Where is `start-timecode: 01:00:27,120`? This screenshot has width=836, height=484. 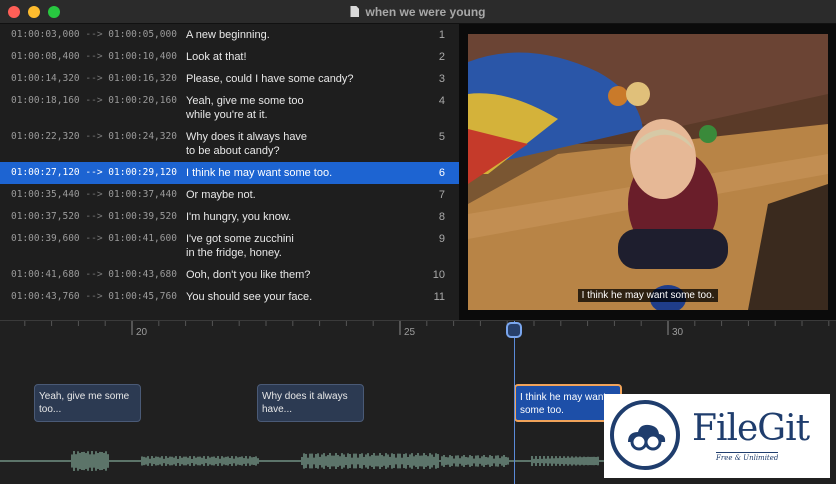 start-timecode: 01:00:27,120 is located at coordinates (45, 172).